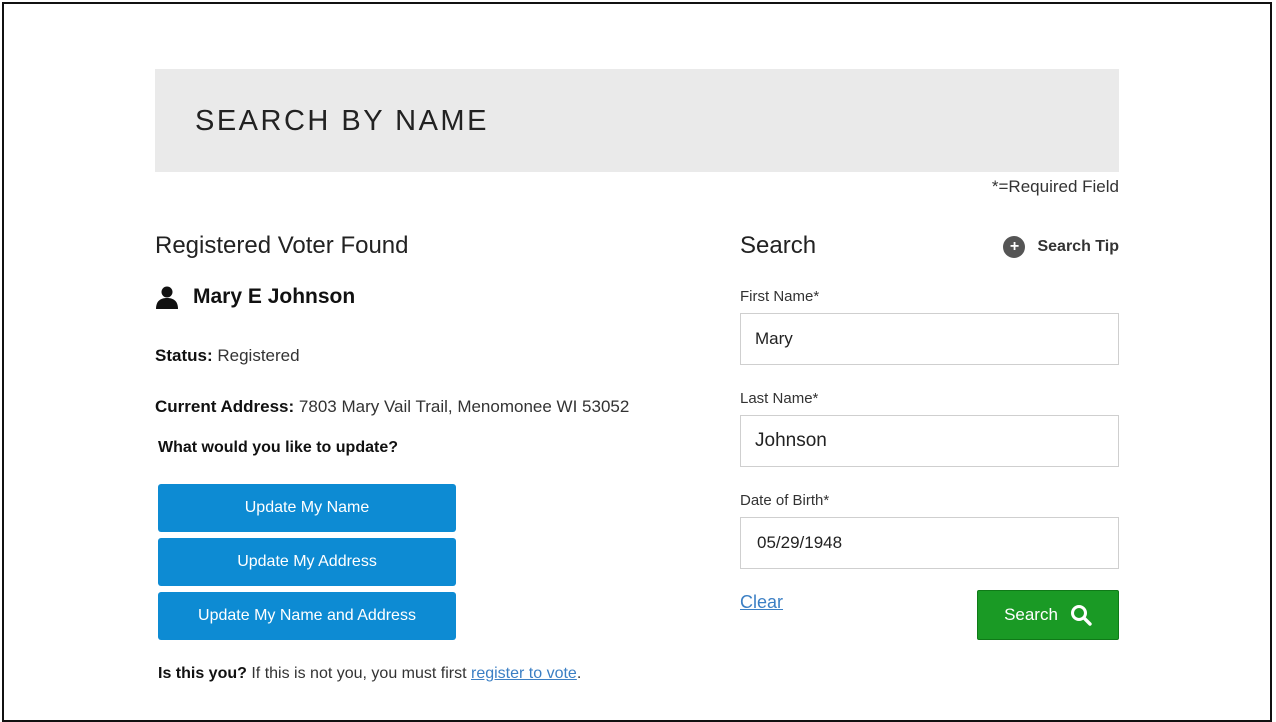  Describe the element at coordinates (202, 673) in the screenshot. I see `footer-bold: Is this you?` at that location.